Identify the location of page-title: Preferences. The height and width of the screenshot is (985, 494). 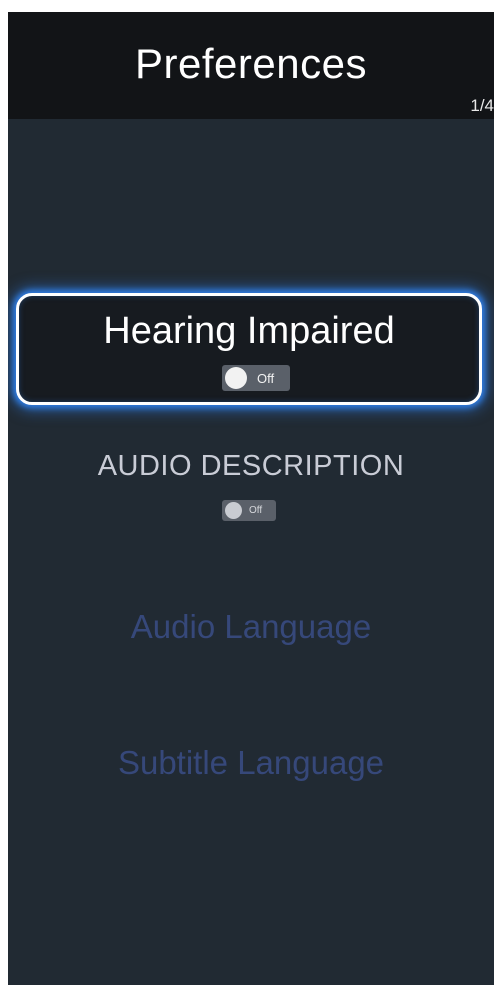
(251, 63).